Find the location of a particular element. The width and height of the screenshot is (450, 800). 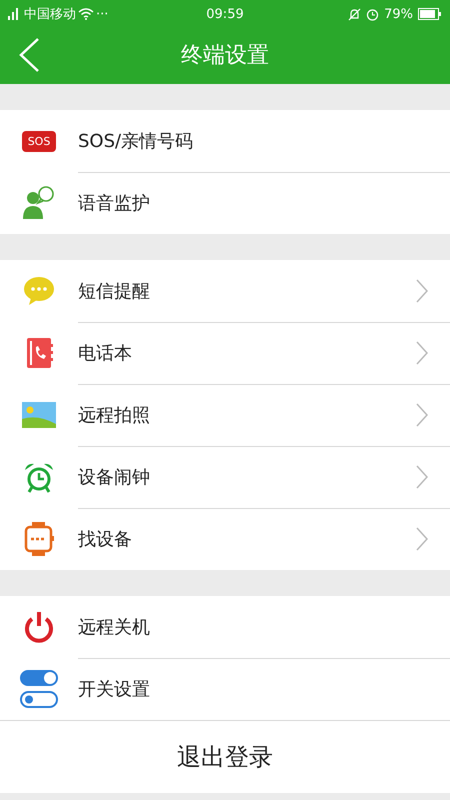

settings-row: 远程关机 is located at coordinates (225, 627).